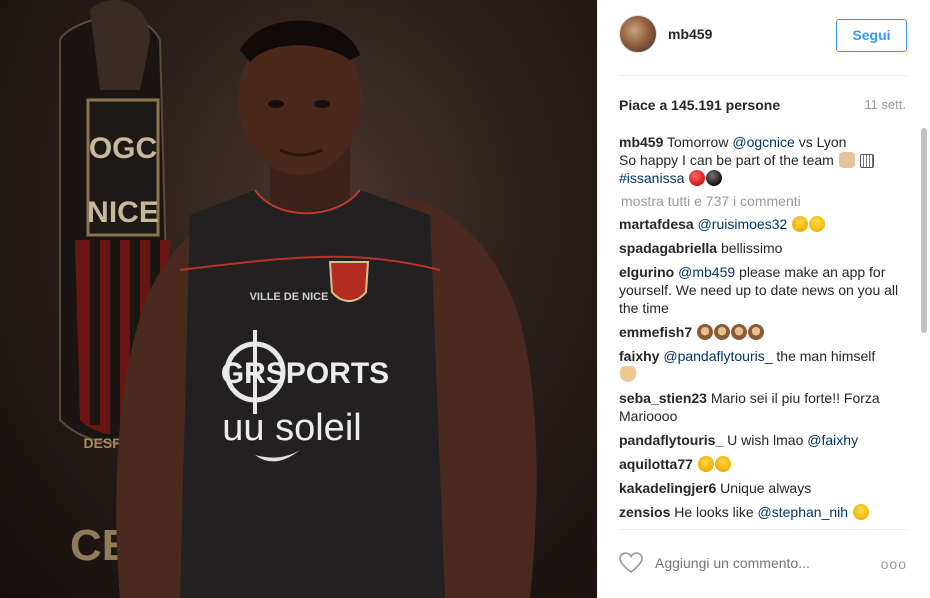 This screenshot has height=598, width=930. I want to click on post-header: mb459 Segui, so click(764, 38).